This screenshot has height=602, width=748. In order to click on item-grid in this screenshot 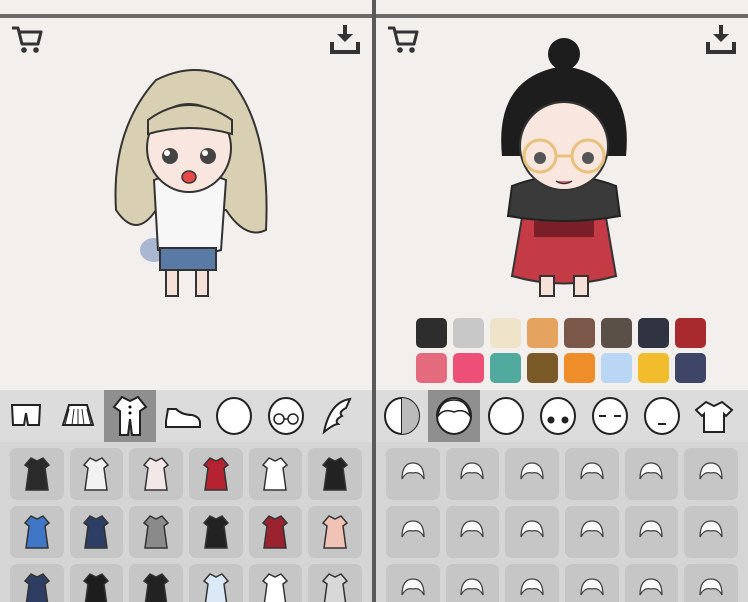, I will do `click(186, 522)`.